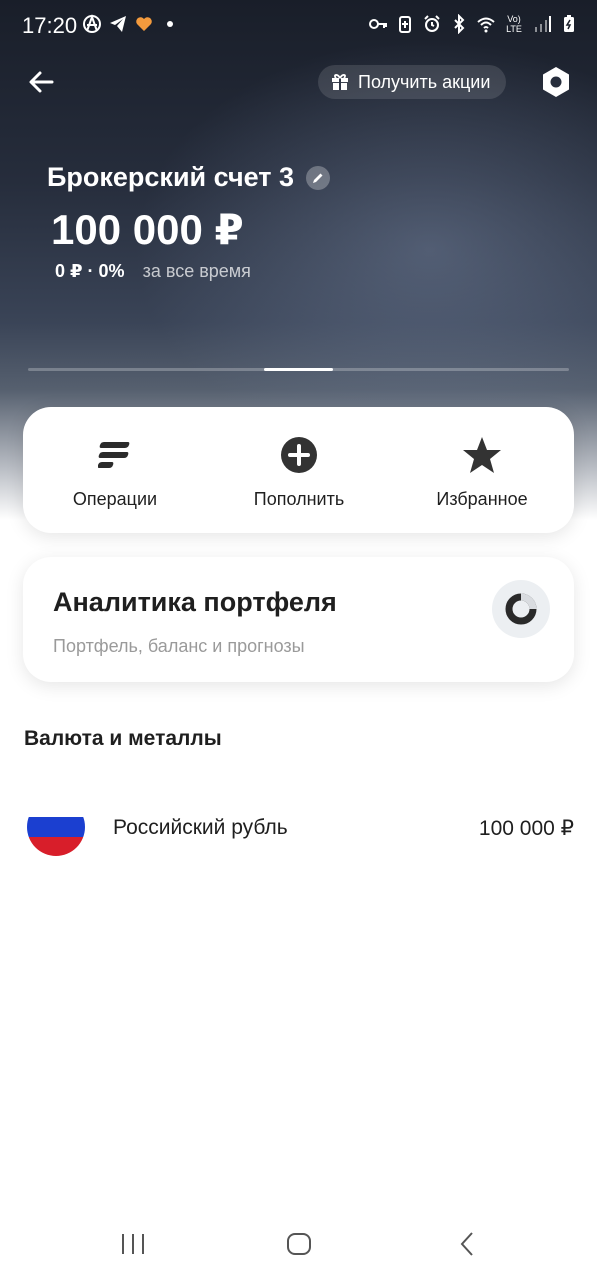  What do you see at coordinates (90, 271) in the screenshot?
I see `change-value: 0 ₽ · 0%` at bounding box center [90, 271].